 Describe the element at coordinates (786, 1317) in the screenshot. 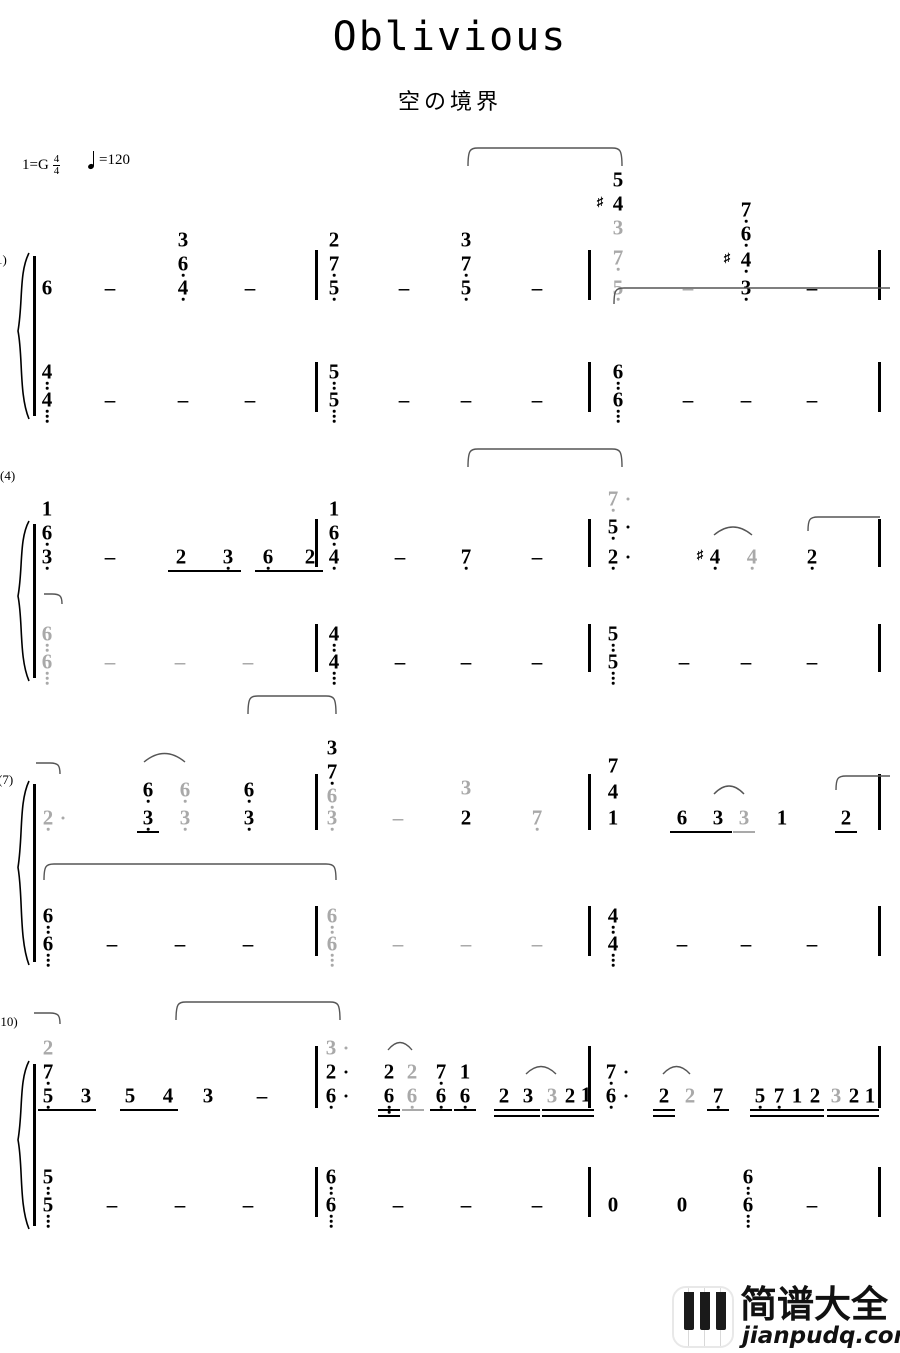

I see `watermark: 简谱大全 jianpudq.com` at that location.